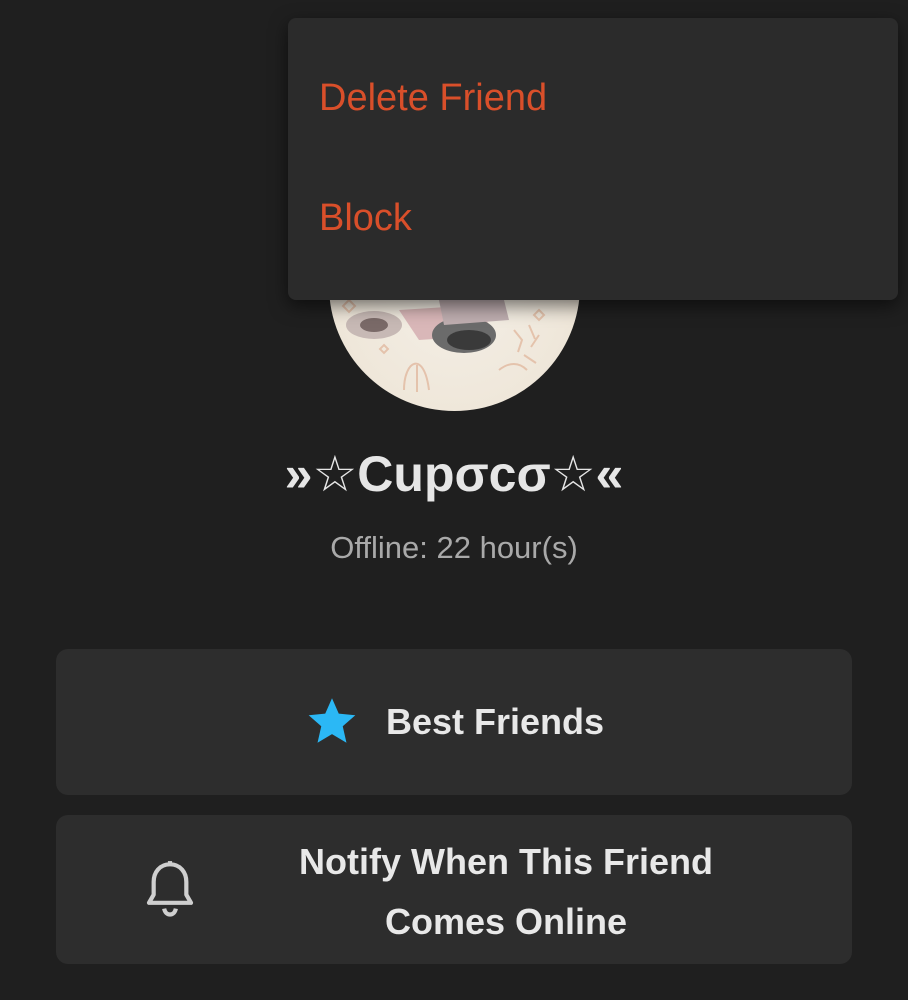  I want to click on notify-online-button: Notify When This Friend Comes Online, so click(454, 889).